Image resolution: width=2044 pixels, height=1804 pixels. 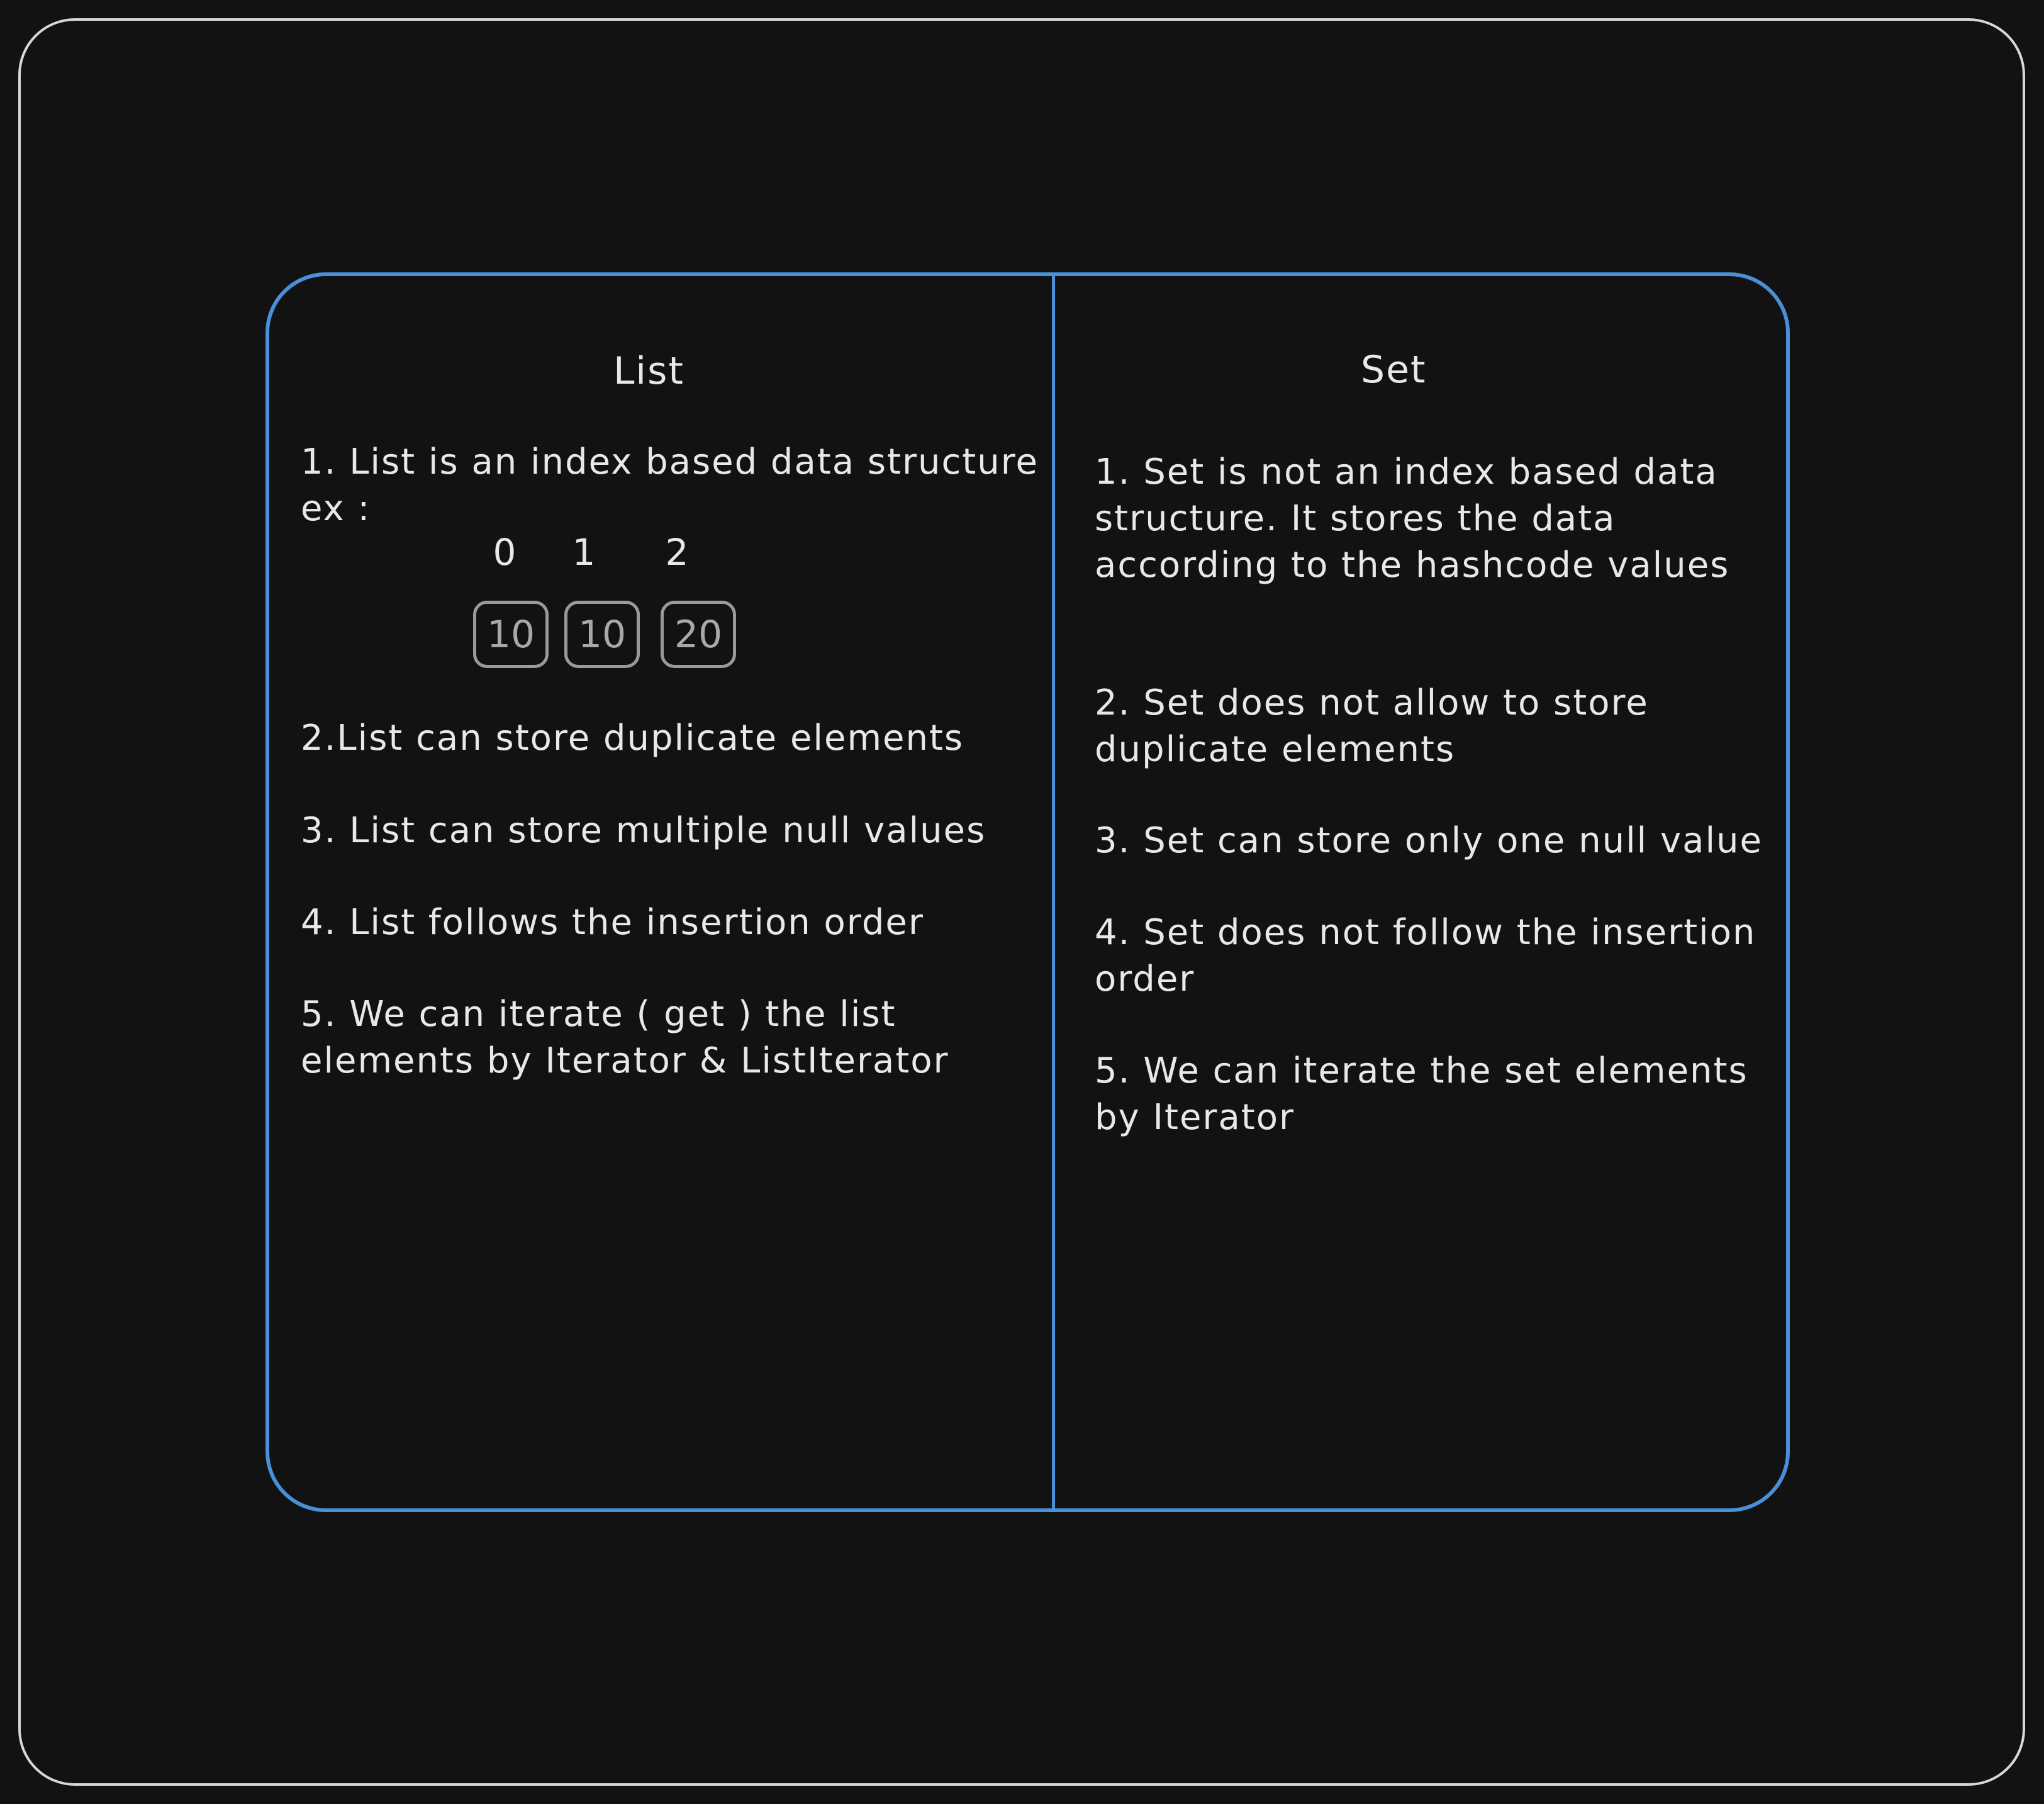 What do you see at coordinates (670, 462) in the screenshot?
I see `list-point-1-line-1: 1. List is an index based data structure` at bounding box center [670, 462].